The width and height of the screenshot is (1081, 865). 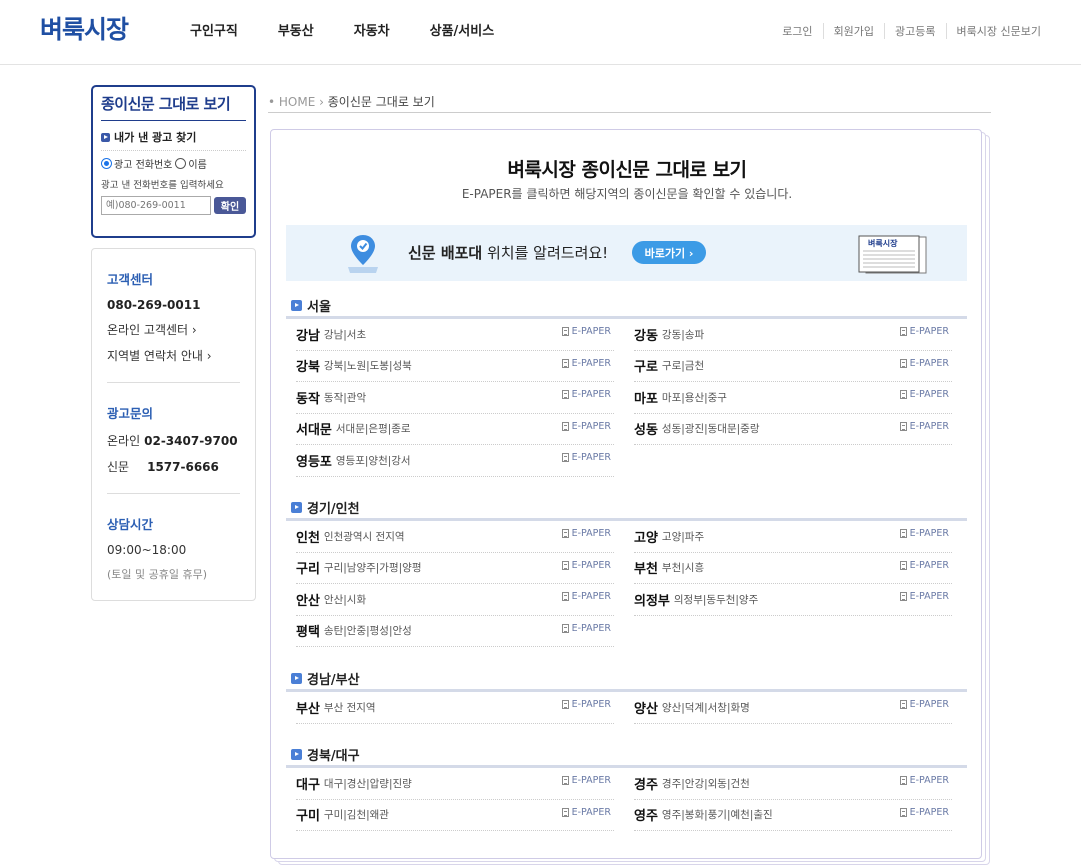 What do you see at coordinates (319, 307) in the screenshot?
I see `region-title: 서울` at bounding box center [319, 307].